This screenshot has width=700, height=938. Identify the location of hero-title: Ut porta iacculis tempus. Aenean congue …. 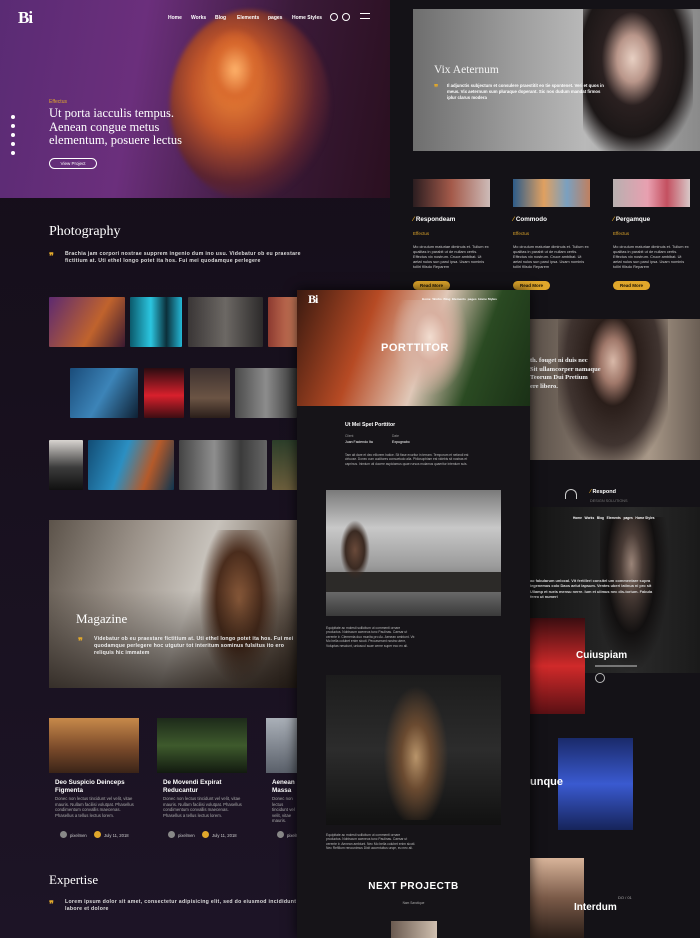
(115, 127).